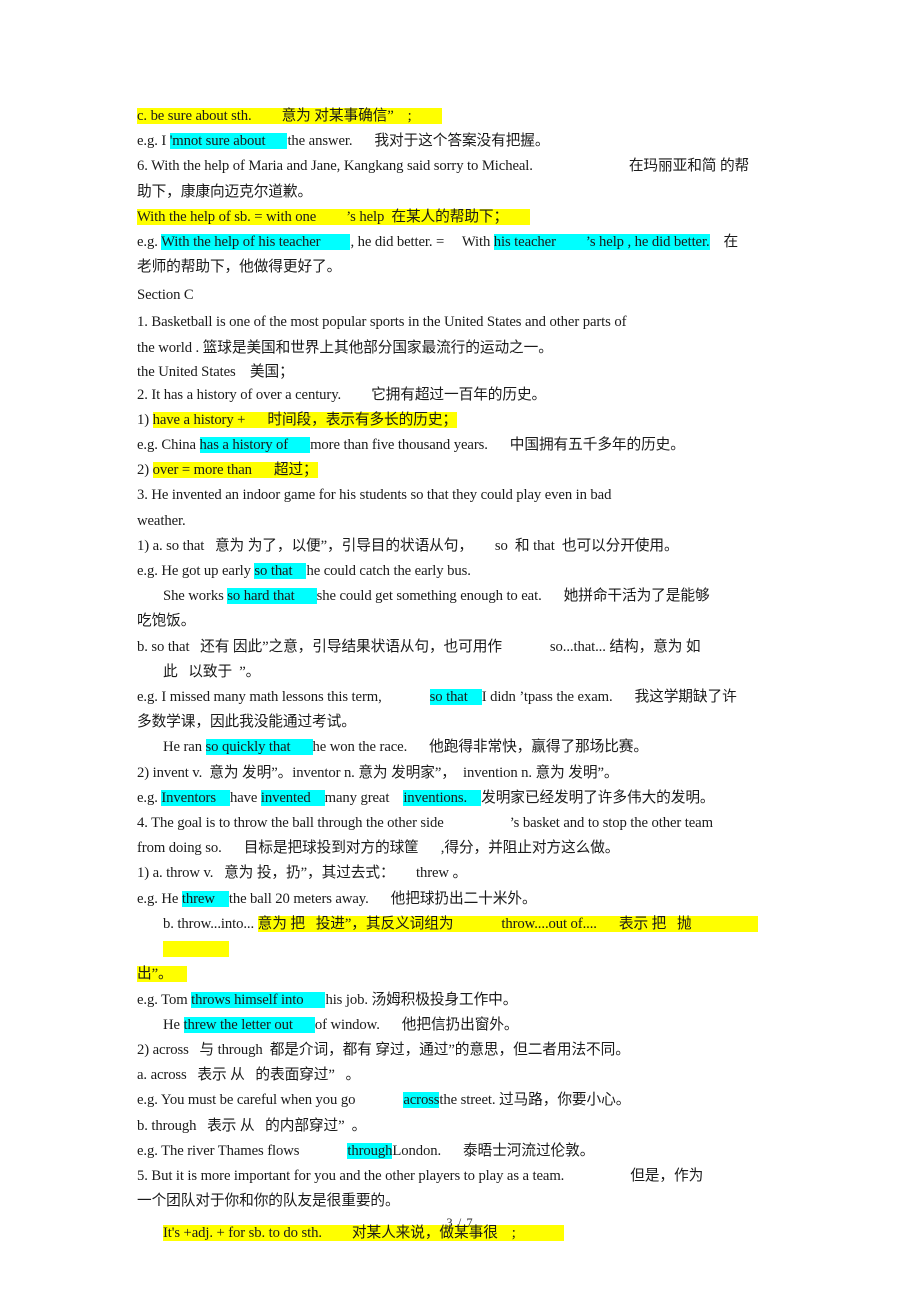 This screenshot has width=920, height=1302. Describe the element at coordinates (272, 596) in the screenshot. I see `highlight-cyan: so hard that` at that location.